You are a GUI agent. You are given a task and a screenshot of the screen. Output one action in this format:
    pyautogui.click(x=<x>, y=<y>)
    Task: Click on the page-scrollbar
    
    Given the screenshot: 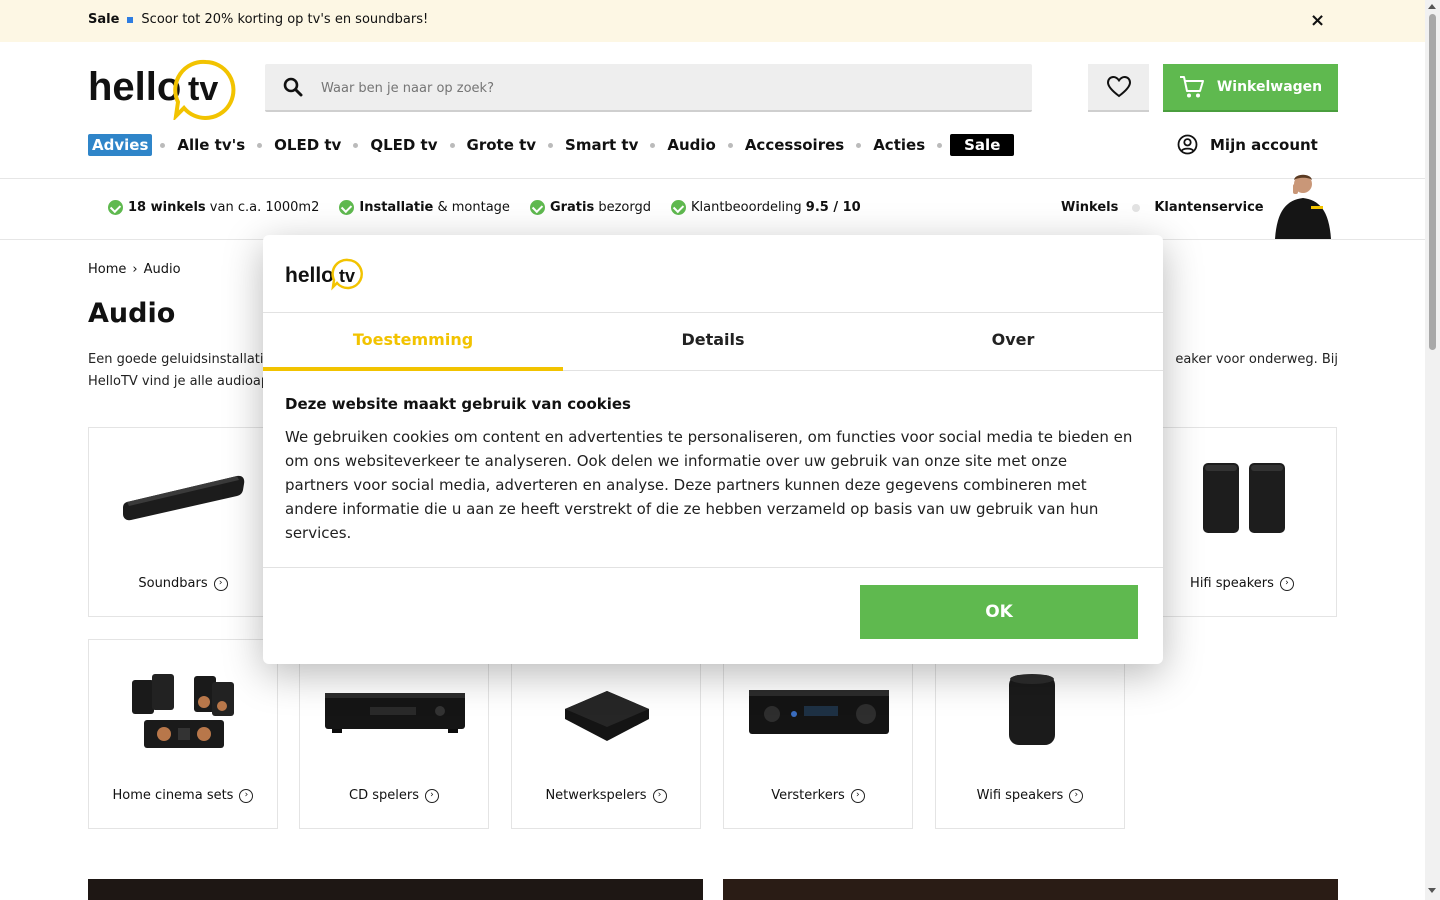 What is the action you would take?
    pyautogui.click(x=1432, y=450)
    